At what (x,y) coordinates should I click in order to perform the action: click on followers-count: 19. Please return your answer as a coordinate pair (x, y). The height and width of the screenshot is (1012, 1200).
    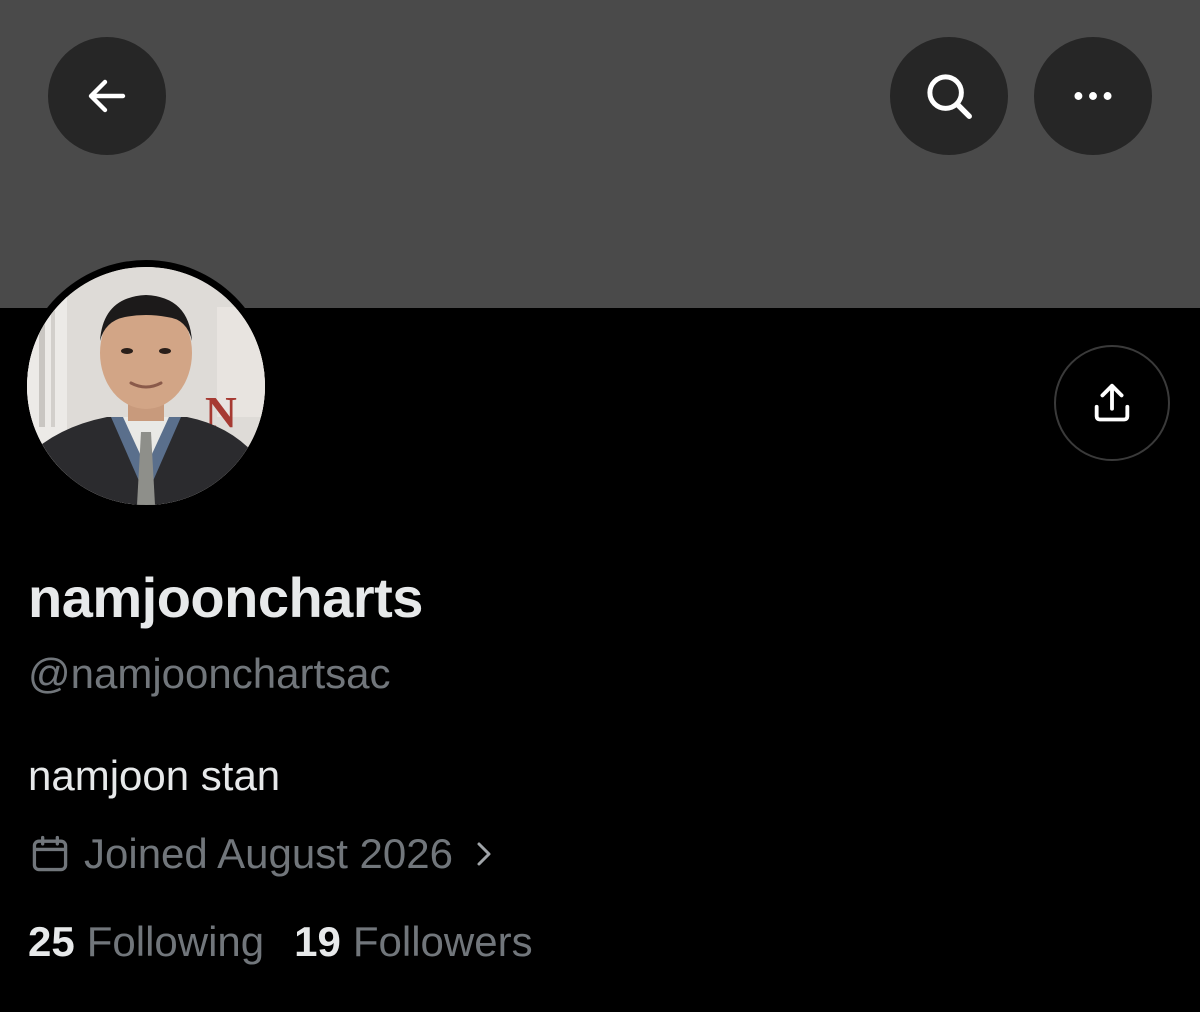
    Looking at the image, I should click on (317, 941).